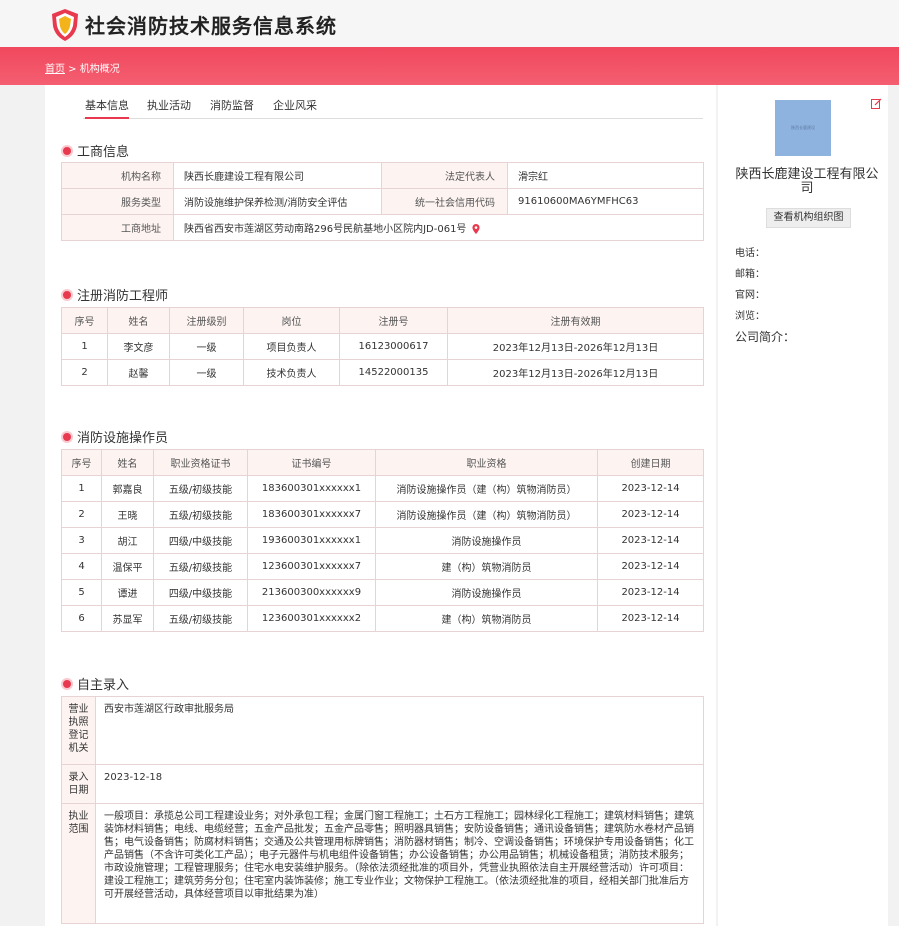  Describe the element at coordinates (311, 488) in the screenshot. I see `table-cell: 183600301xxxxxx1` at that location.